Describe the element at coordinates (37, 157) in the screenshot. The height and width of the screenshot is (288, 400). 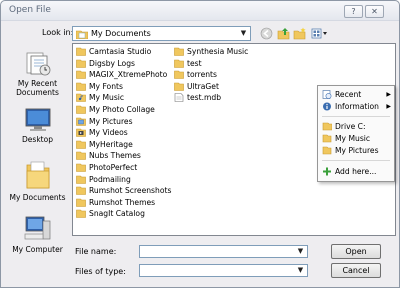
I see `places-bar: My Recent Documents Desktop My Documents` at that location.